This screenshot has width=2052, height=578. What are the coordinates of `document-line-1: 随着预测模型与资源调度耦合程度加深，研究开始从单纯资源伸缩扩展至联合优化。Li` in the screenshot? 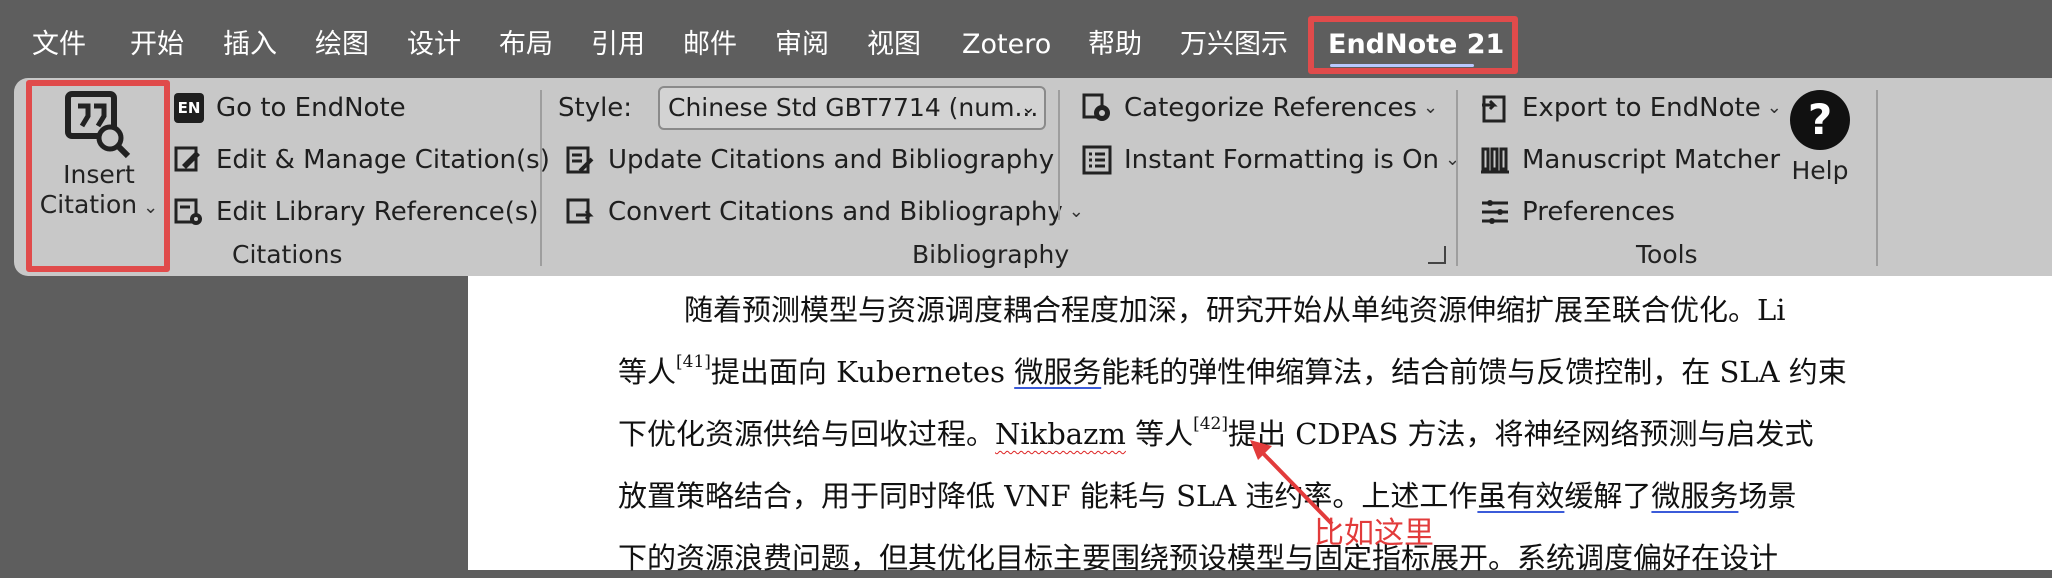 It's located at (1235, 310).